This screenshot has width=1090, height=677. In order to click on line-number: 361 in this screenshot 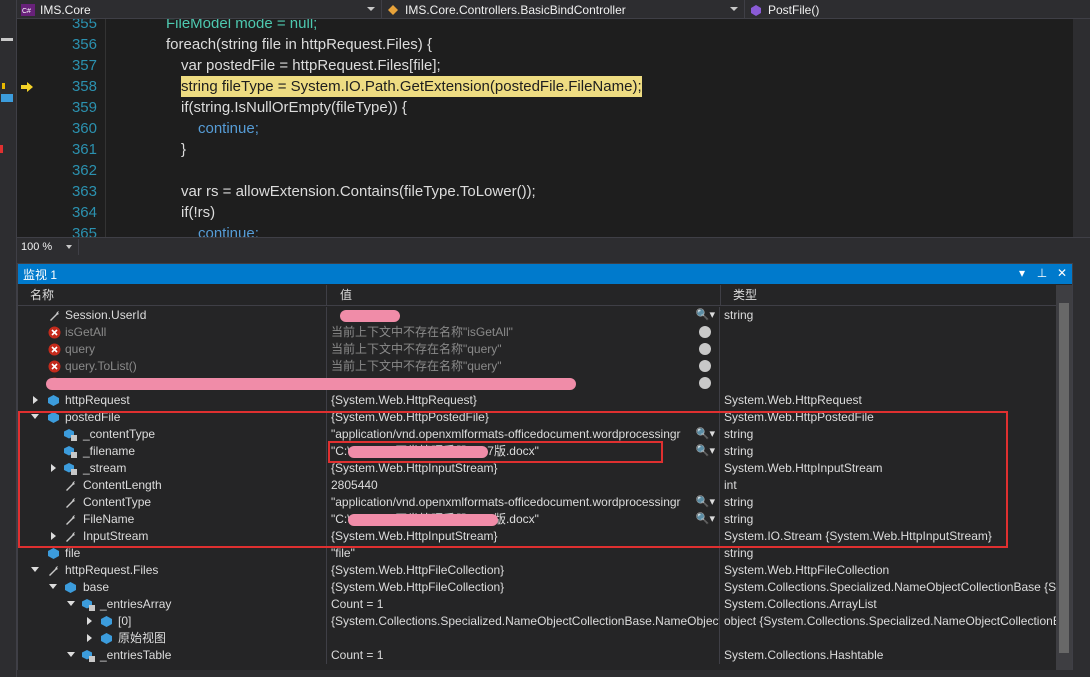, I will do `click(84, 149)`.